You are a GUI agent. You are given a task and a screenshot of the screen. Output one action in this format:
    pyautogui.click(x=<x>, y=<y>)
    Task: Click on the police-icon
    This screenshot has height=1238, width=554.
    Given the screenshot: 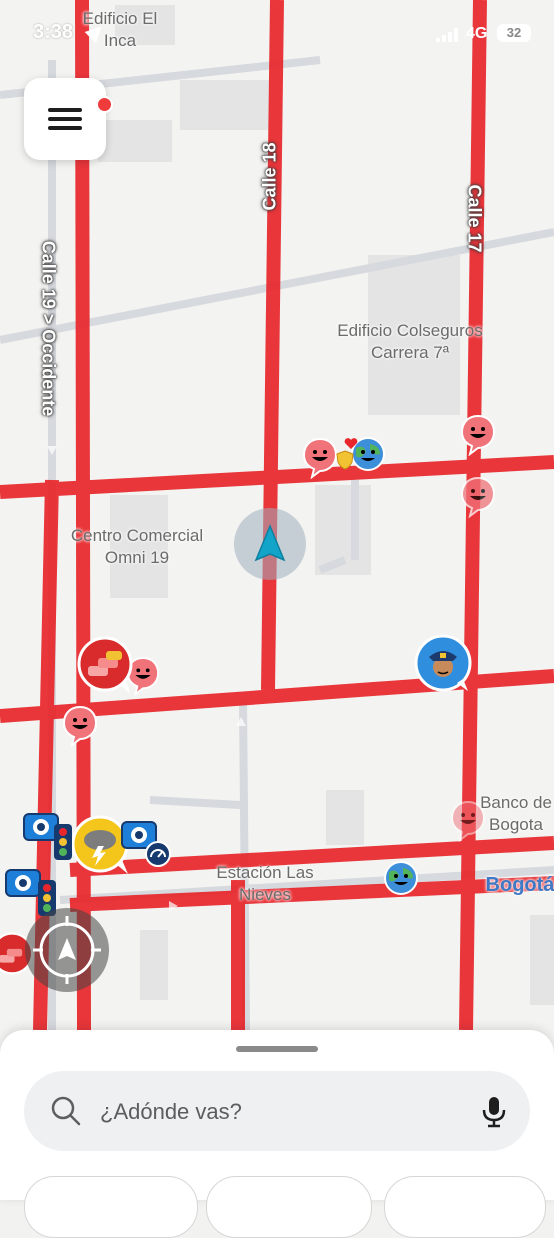 What is the action you would take?
    pyautogui.click(x=444, y=664)
    